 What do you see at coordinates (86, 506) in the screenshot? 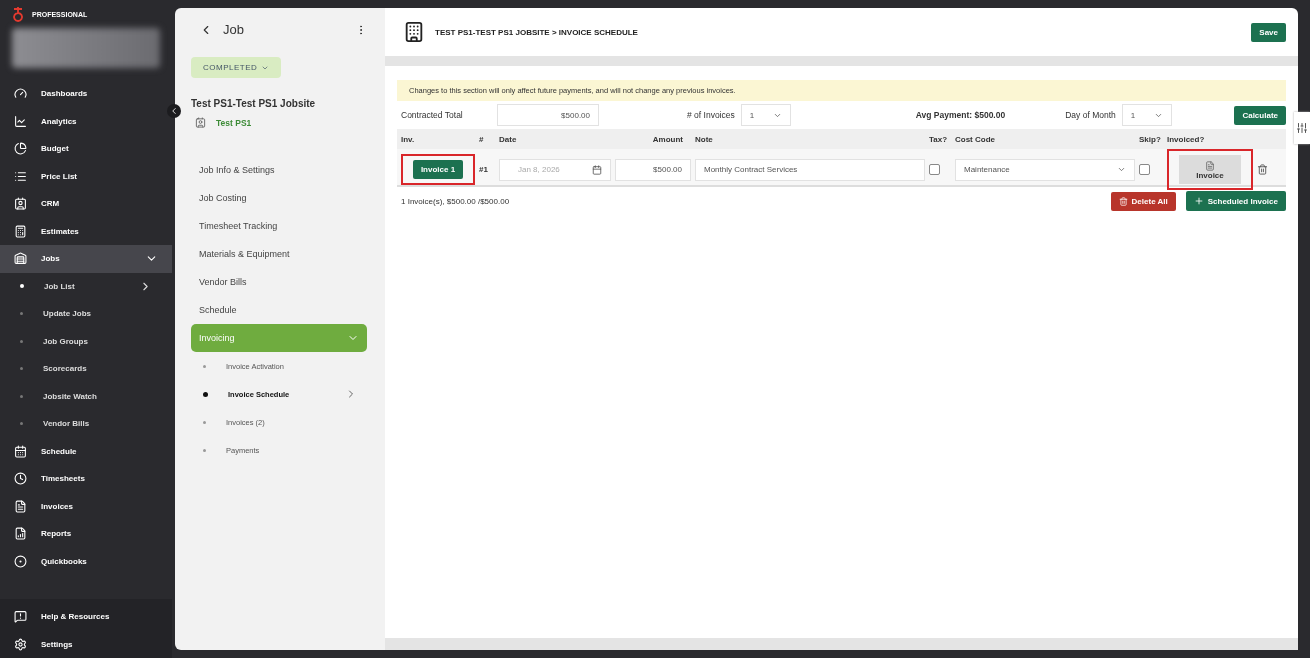
I see `sidebar-item: Invoices` at bounding box center [86, 506].